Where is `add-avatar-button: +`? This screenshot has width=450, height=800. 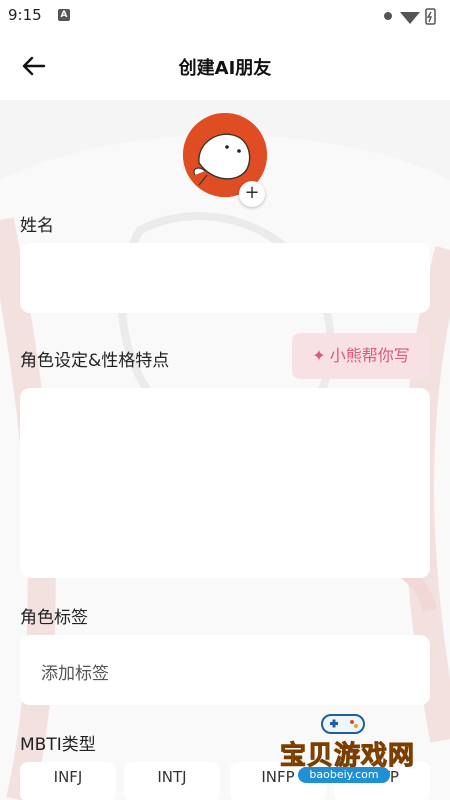
add-avatar-button: + is located at coordinates (252, 194).